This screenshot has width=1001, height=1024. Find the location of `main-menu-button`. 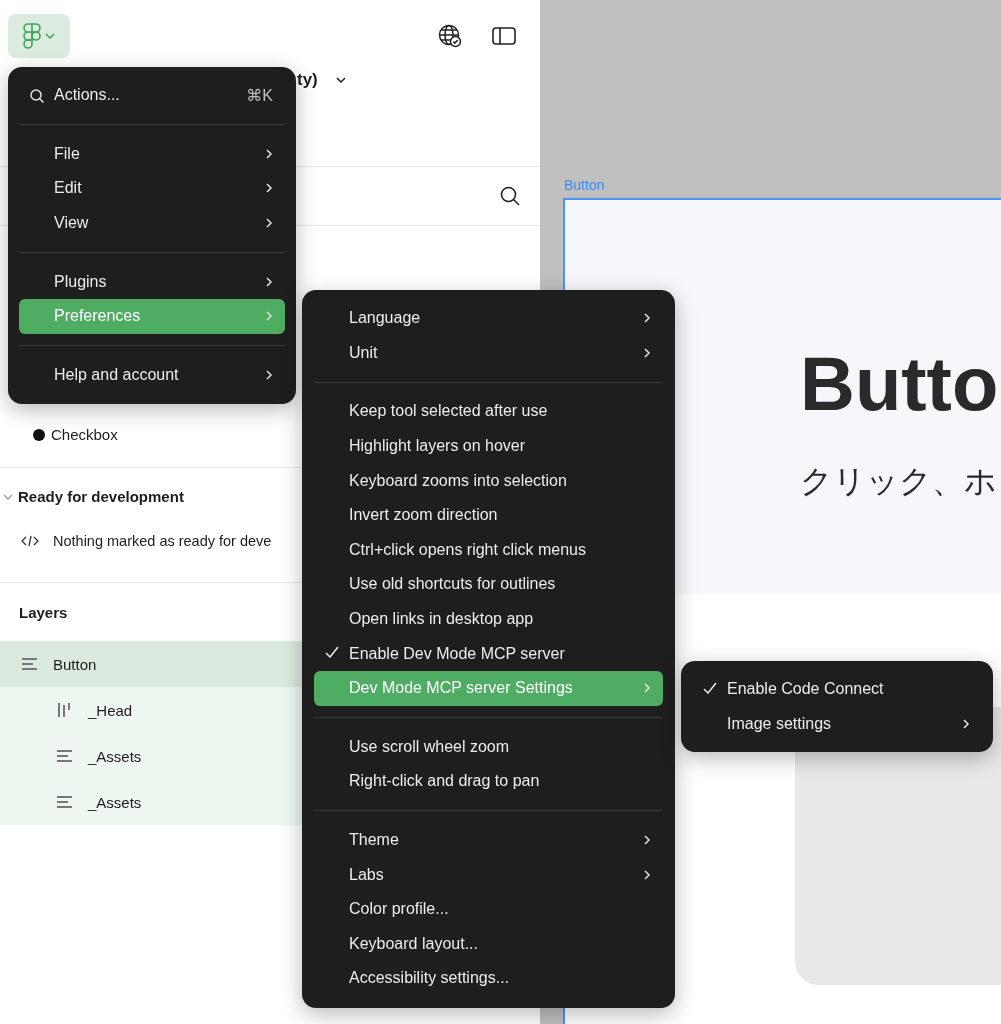

main-menu-button is located at coordinates (39, 36).